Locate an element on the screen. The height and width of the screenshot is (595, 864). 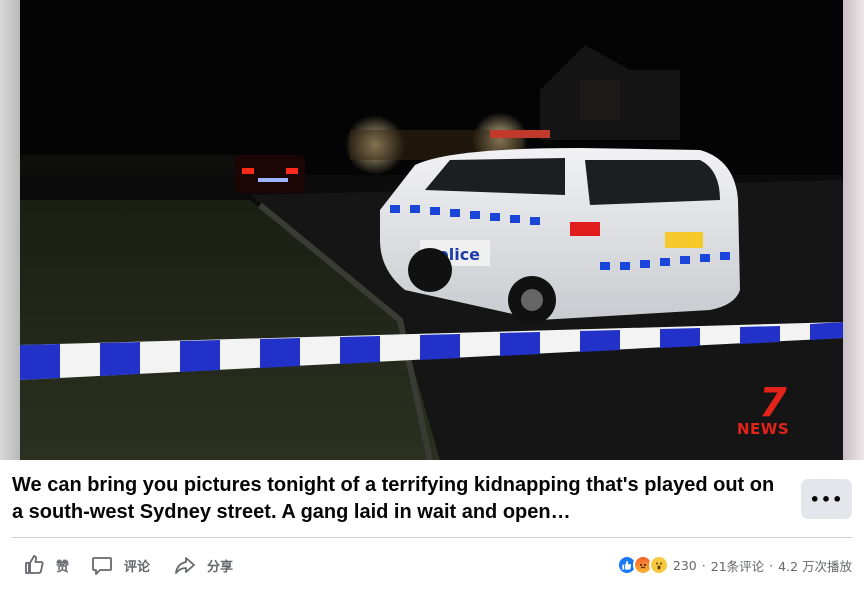
thumbs-up-icon is located at coordinates (34, 564).